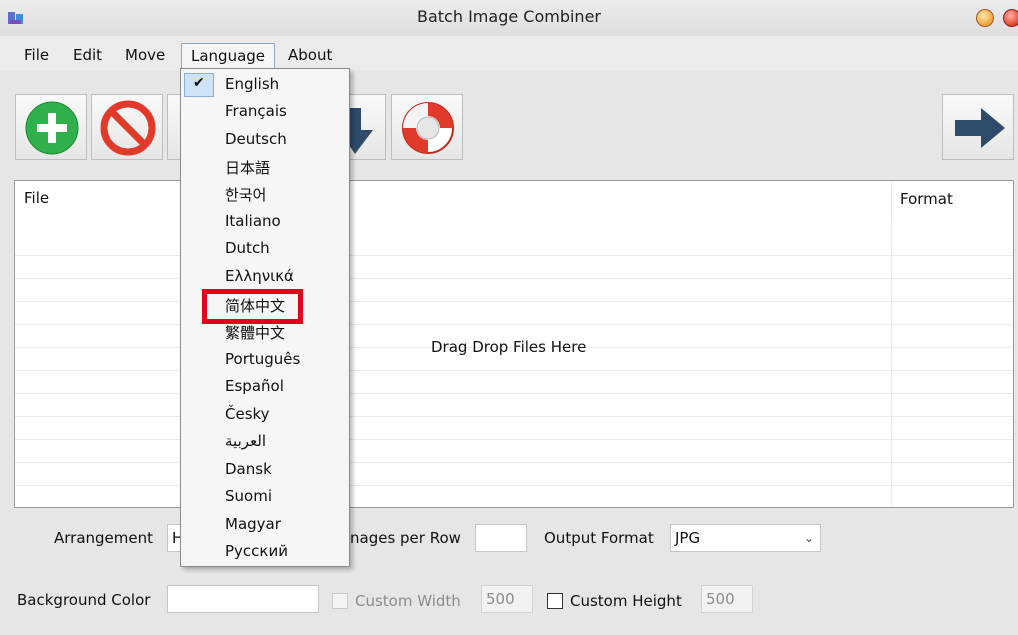  What do you see at coordinates (245, 194) in the screenshot?
I see `language-option-korean: 한국어` at bounding box center [245, 194].